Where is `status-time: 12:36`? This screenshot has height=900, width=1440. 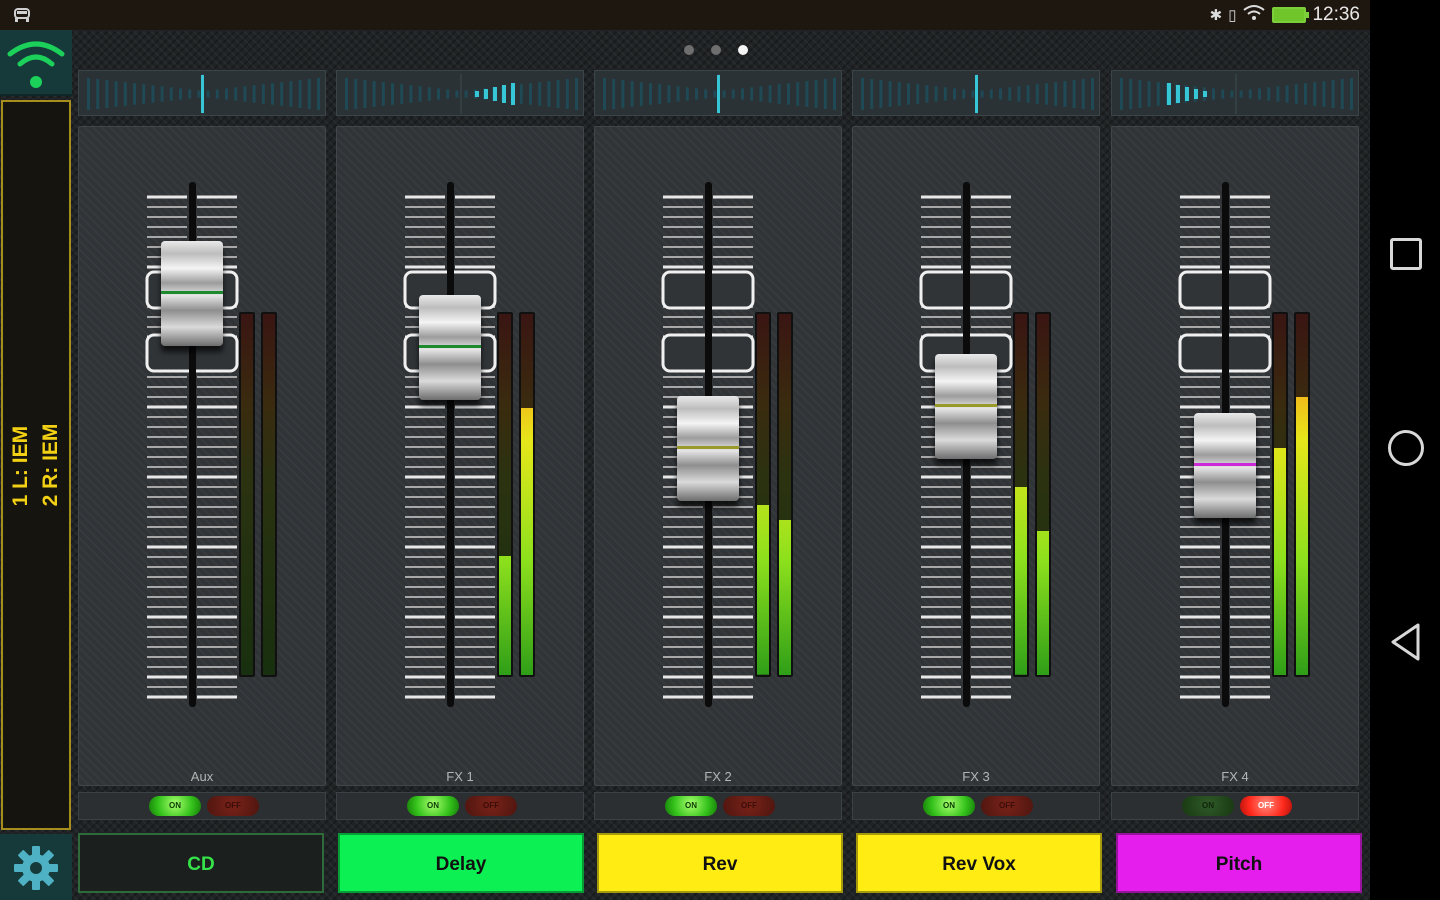 status-time: 12:36 is located at coordinates (1336, 14).